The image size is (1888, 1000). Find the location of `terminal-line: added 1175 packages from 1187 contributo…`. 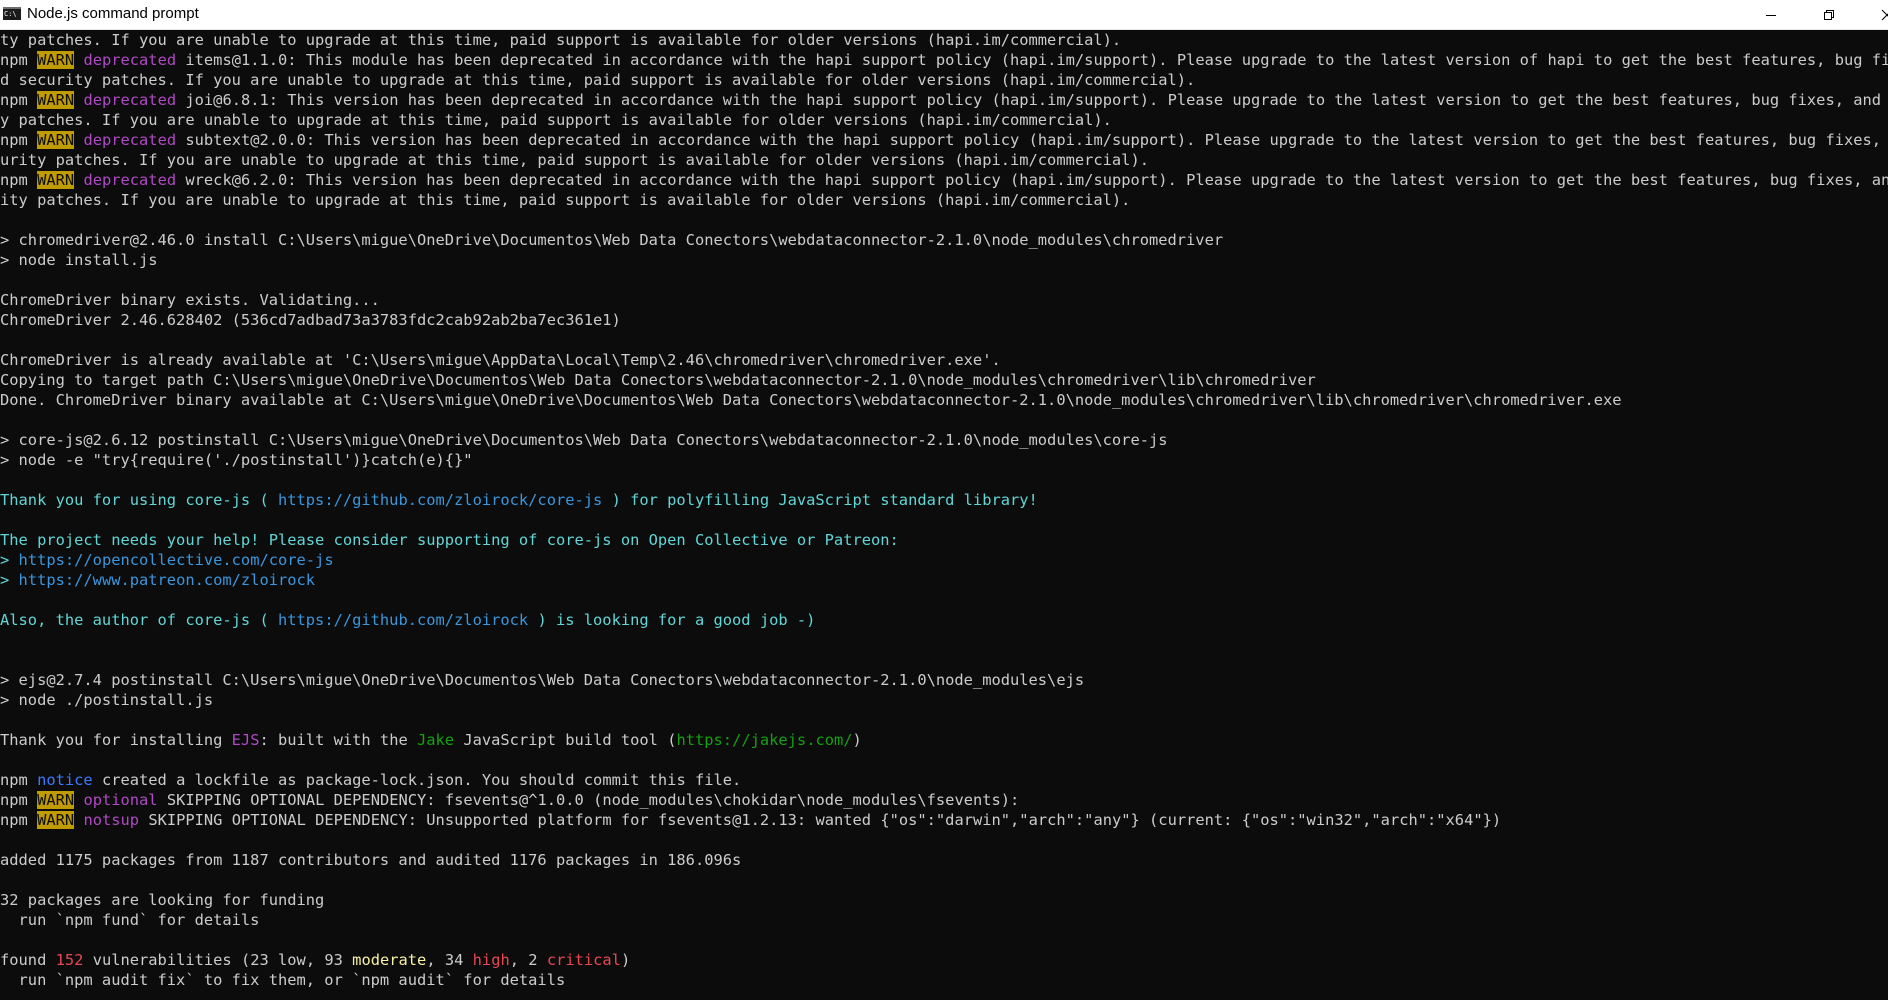

terminal-line: added 1175 packages from 1187 contributo… is located at coordinates (944, 860).